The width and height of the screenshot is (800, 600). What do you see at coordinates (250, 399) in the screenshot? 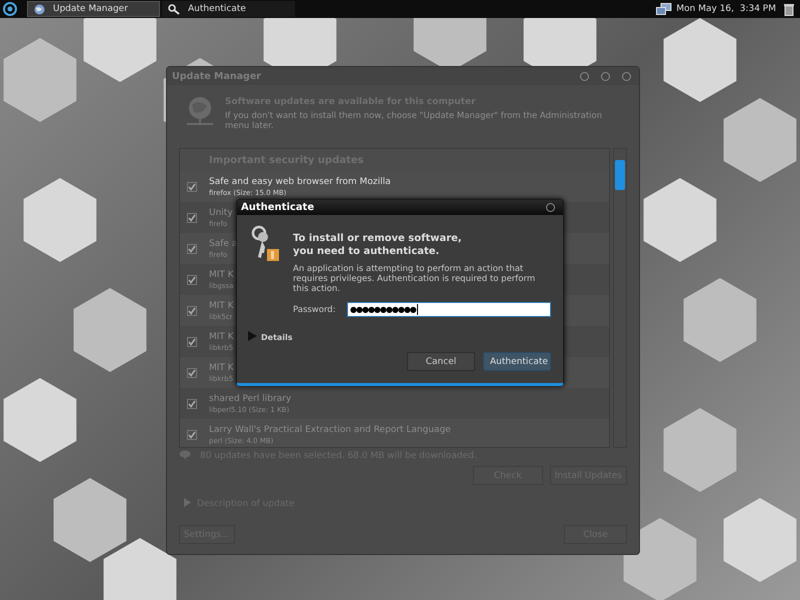
I see `update-name: shared Perl library` at bounding box center [250, 399].